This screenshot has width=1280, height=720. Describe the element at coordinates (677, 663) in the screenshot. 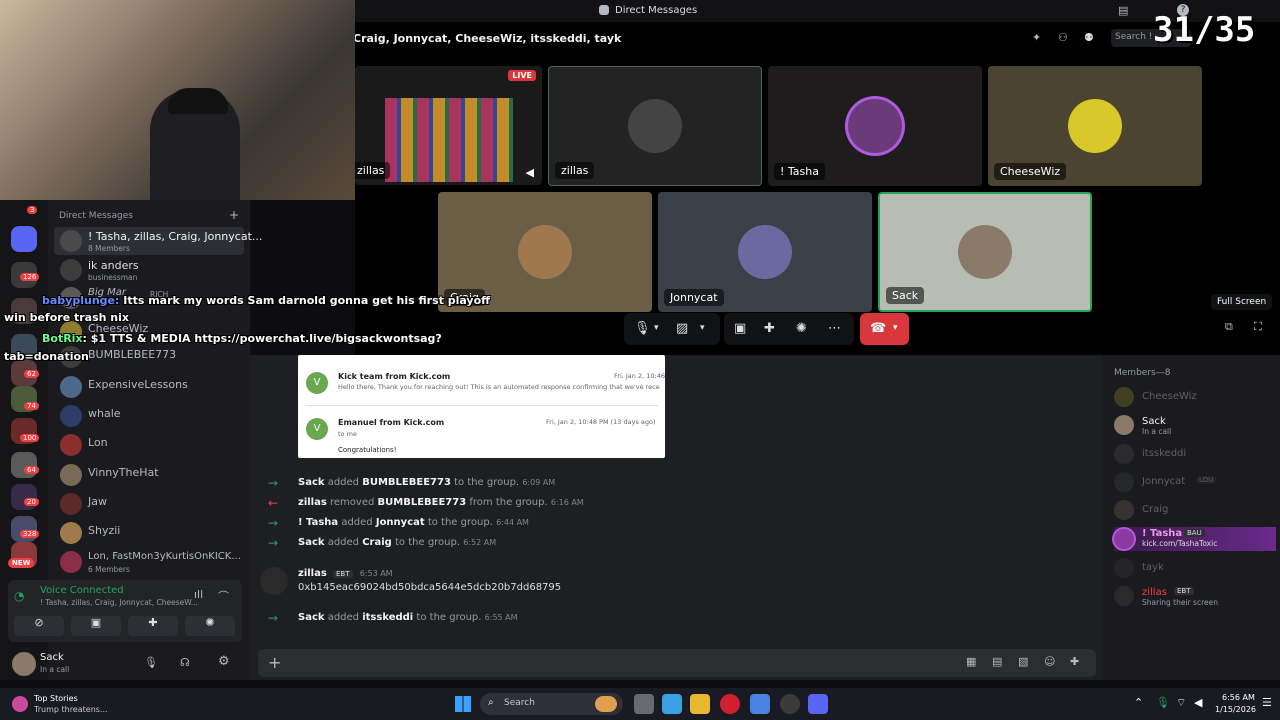

I see `message-input: + ▦ ▤ ▧ ☺ ✚` at that location.